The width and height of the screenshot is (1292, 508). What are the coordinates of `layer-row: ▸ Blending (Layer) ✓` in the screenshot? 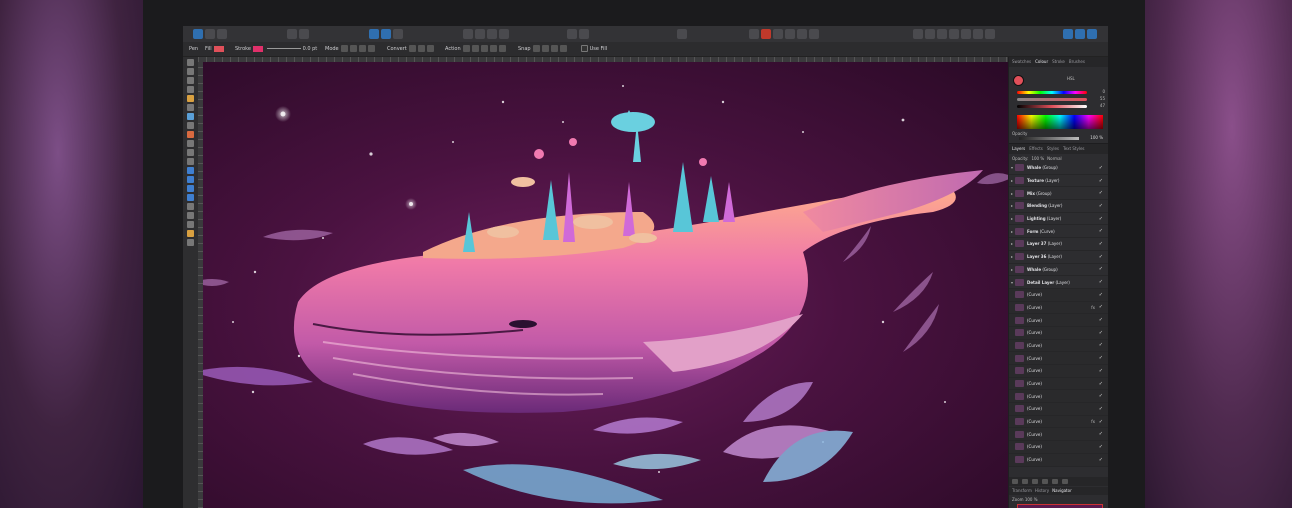 It's located at (1058, 206).